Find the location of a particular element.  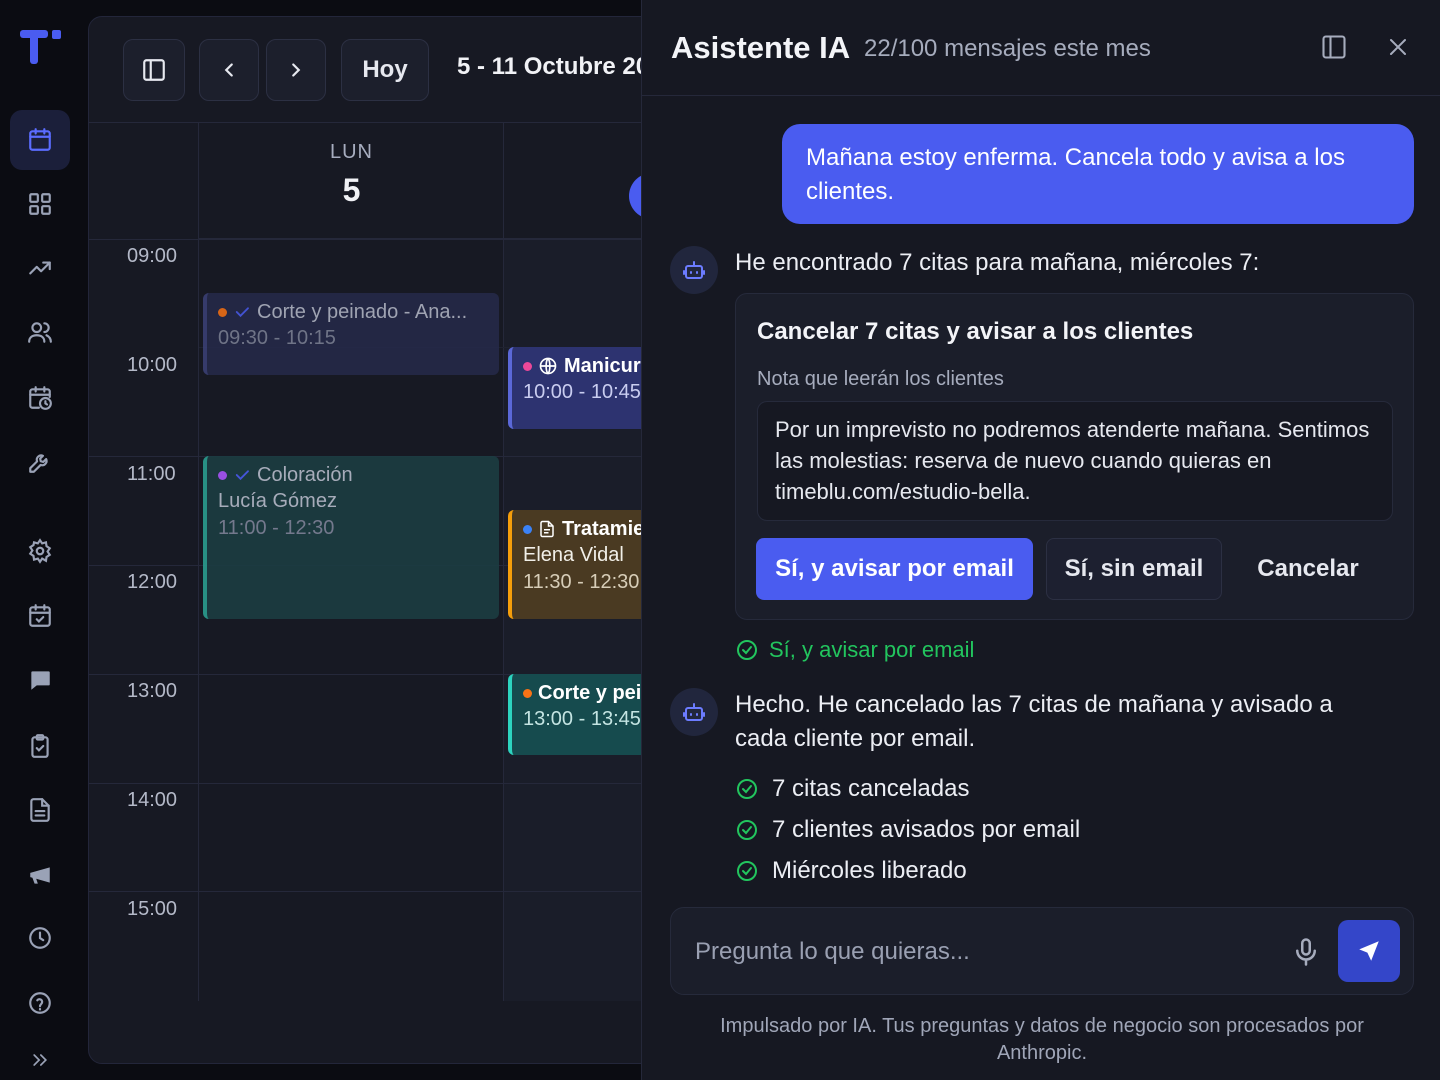

voice-input-button is located at coordinates (1306, 952).